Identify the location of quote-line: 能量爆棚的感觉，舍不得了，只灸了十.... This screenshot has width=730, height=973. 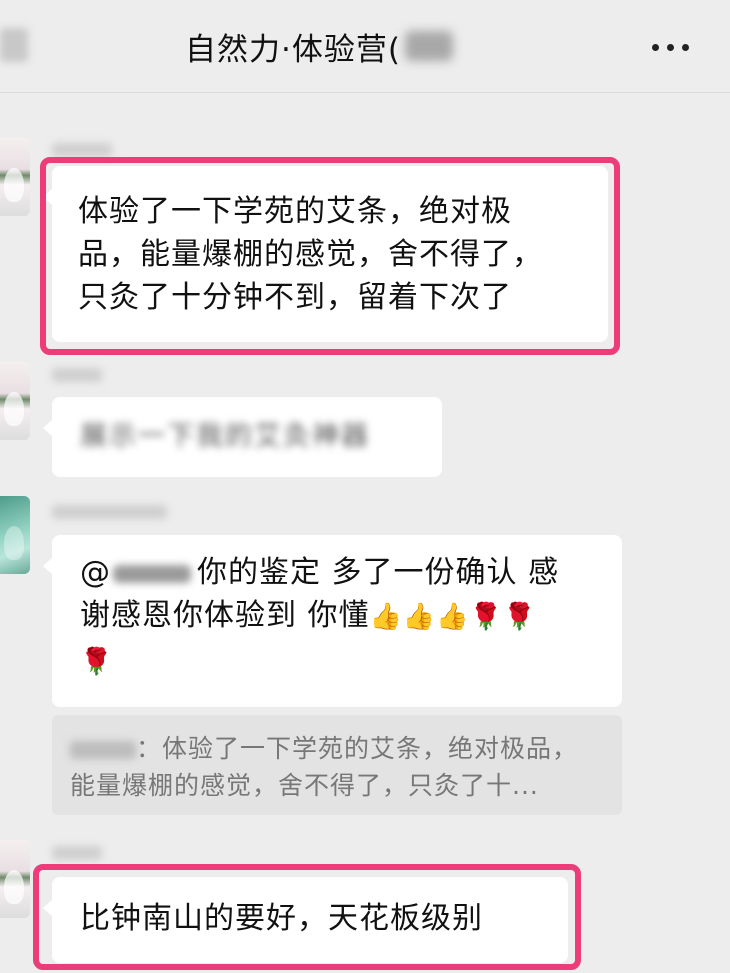
(304, 785).